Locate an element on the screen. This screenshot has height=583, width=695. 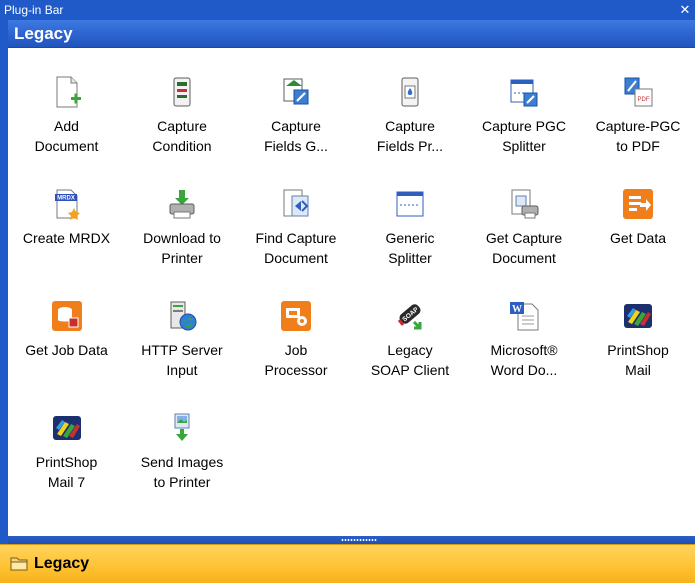
window-title-bar: Plug-in Bar ✕ is located at coordinates (347, 10).